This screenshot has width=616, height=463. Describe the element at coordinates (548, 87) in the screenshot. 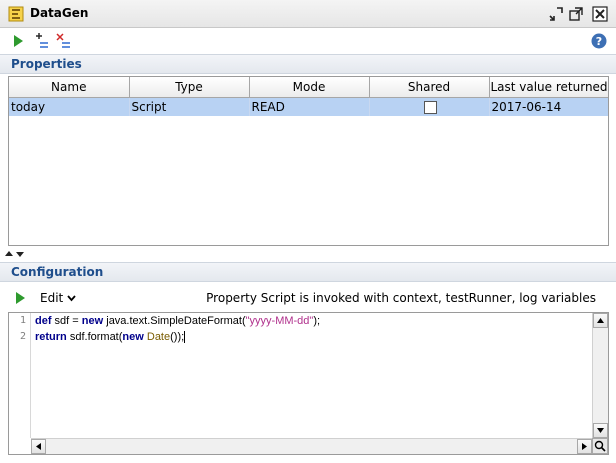

I see `column-header-last-value: Last value returned` at that location.